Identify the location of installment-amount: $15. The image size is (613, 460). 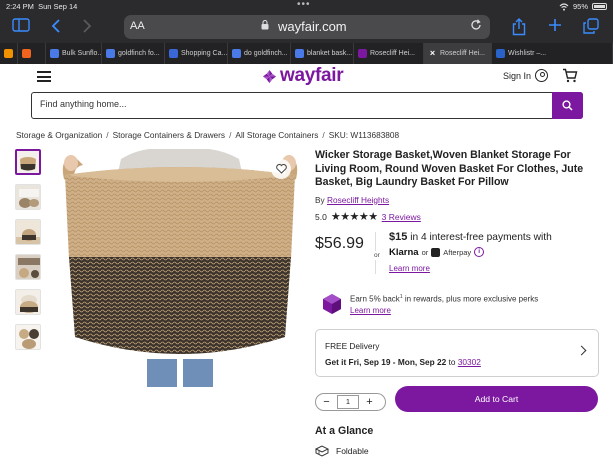
(398, 236).